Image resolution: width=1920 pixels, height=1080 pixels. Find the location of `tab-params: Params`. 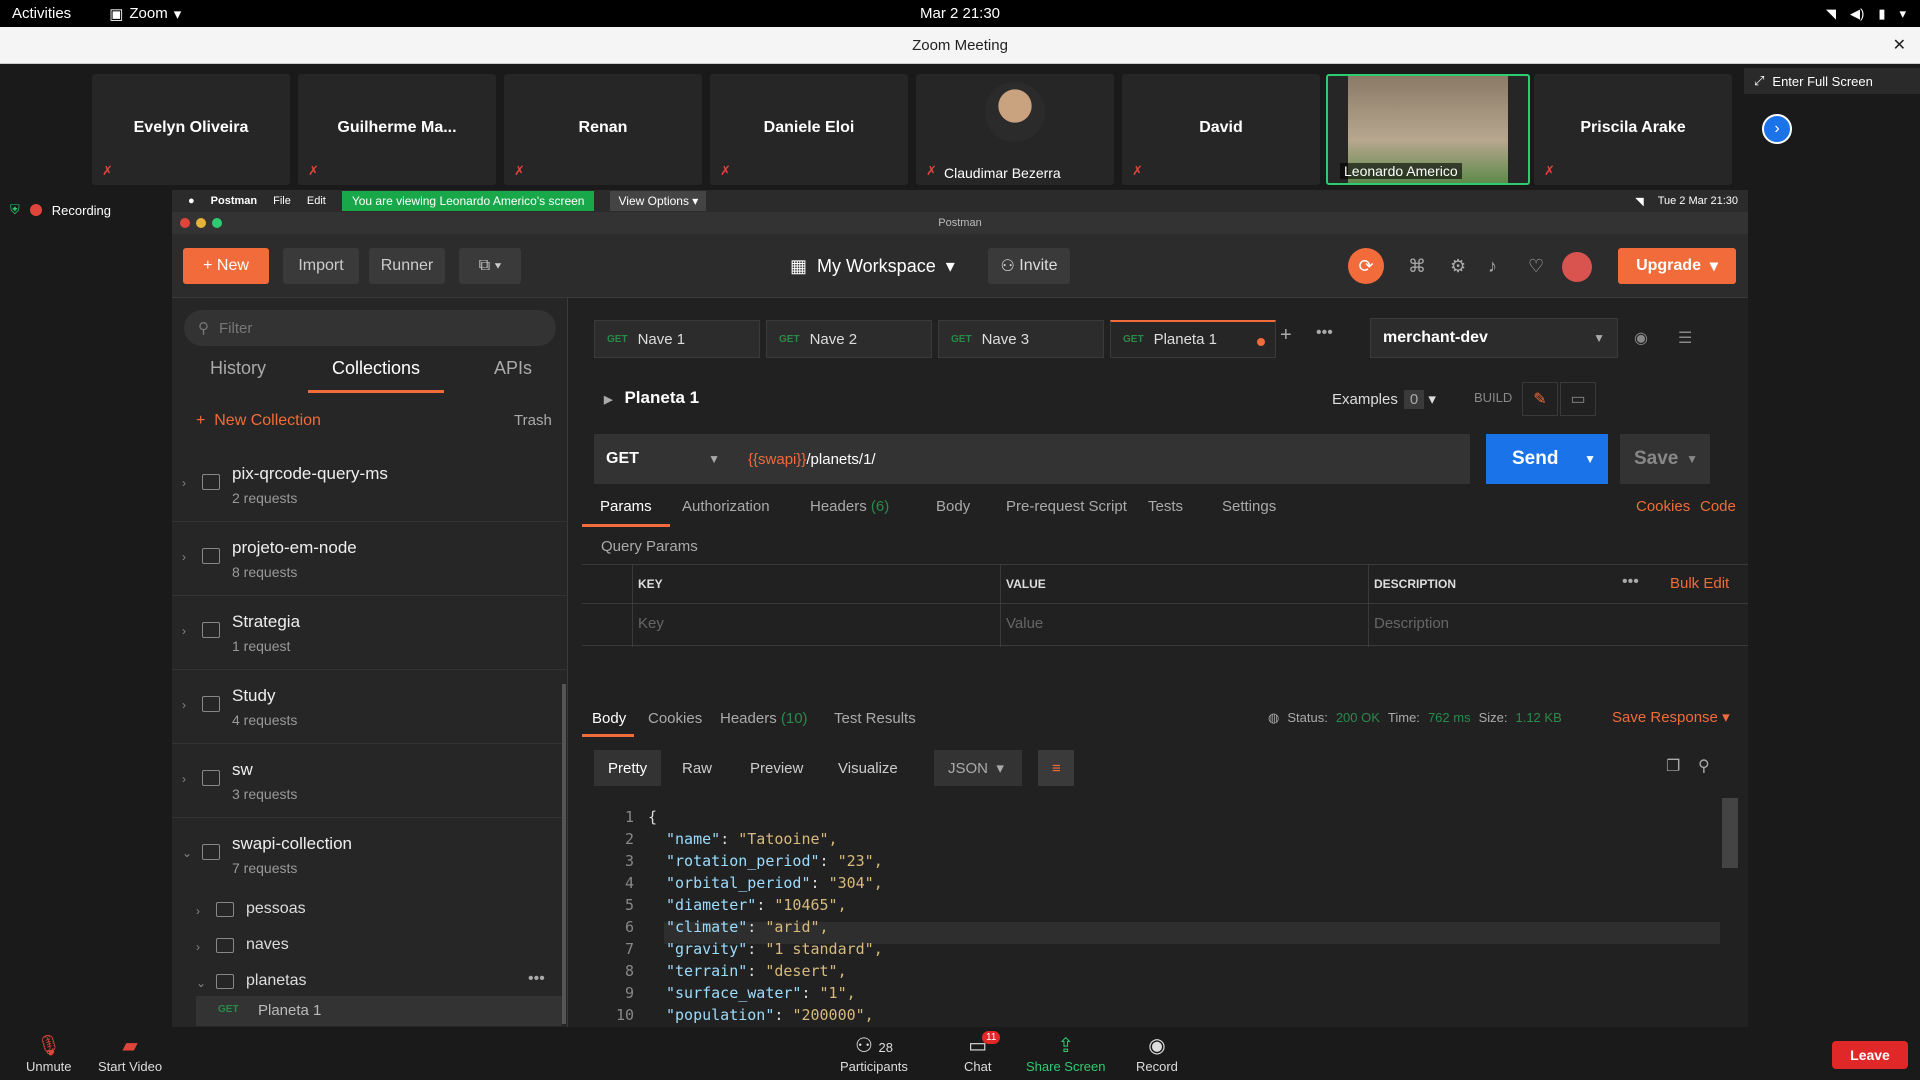

tab-params: Params is located at coordinates (626, 506).